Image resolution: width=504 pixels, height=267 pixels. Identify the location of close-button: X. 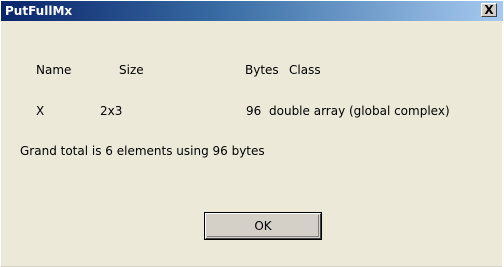
(489, 10).